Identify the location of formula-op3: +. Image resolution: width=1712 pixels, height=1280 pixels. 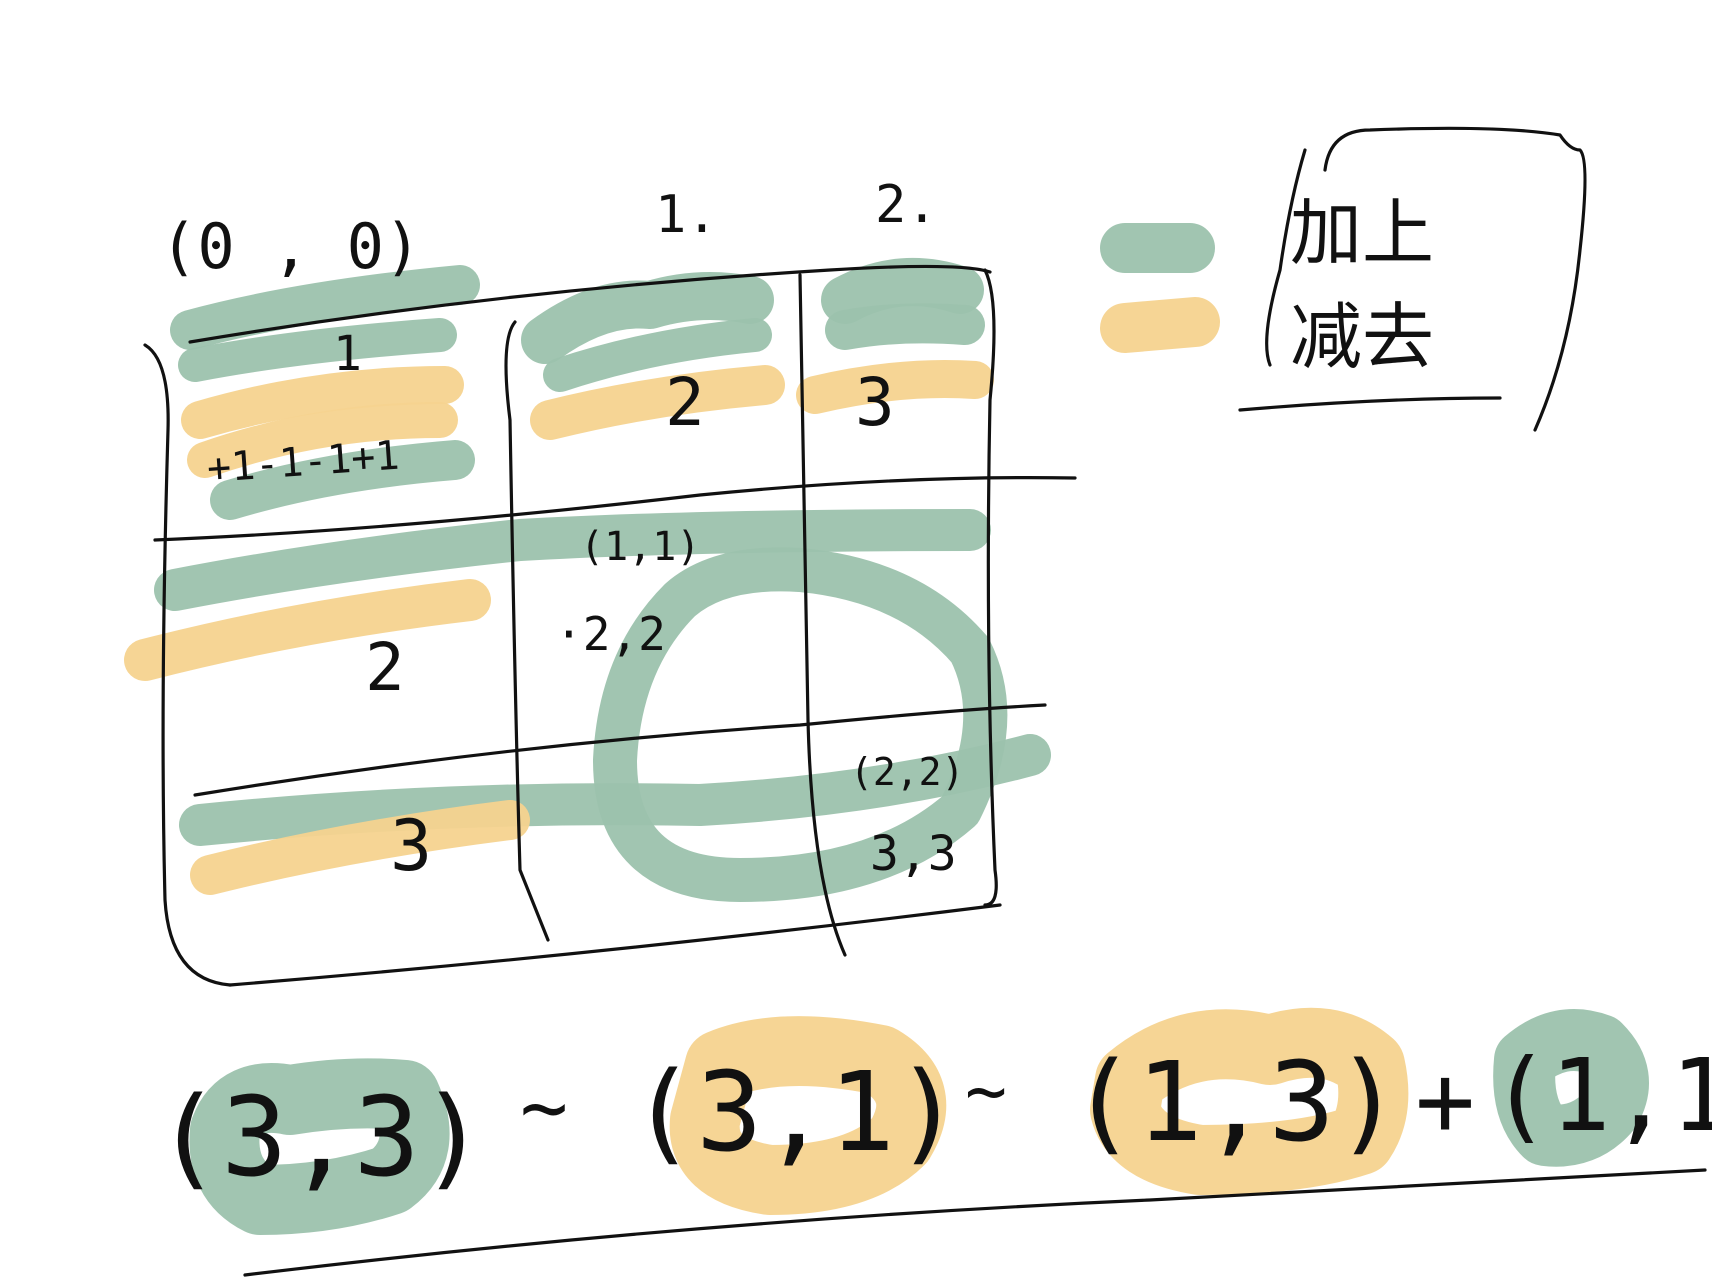
(1445, 1100).